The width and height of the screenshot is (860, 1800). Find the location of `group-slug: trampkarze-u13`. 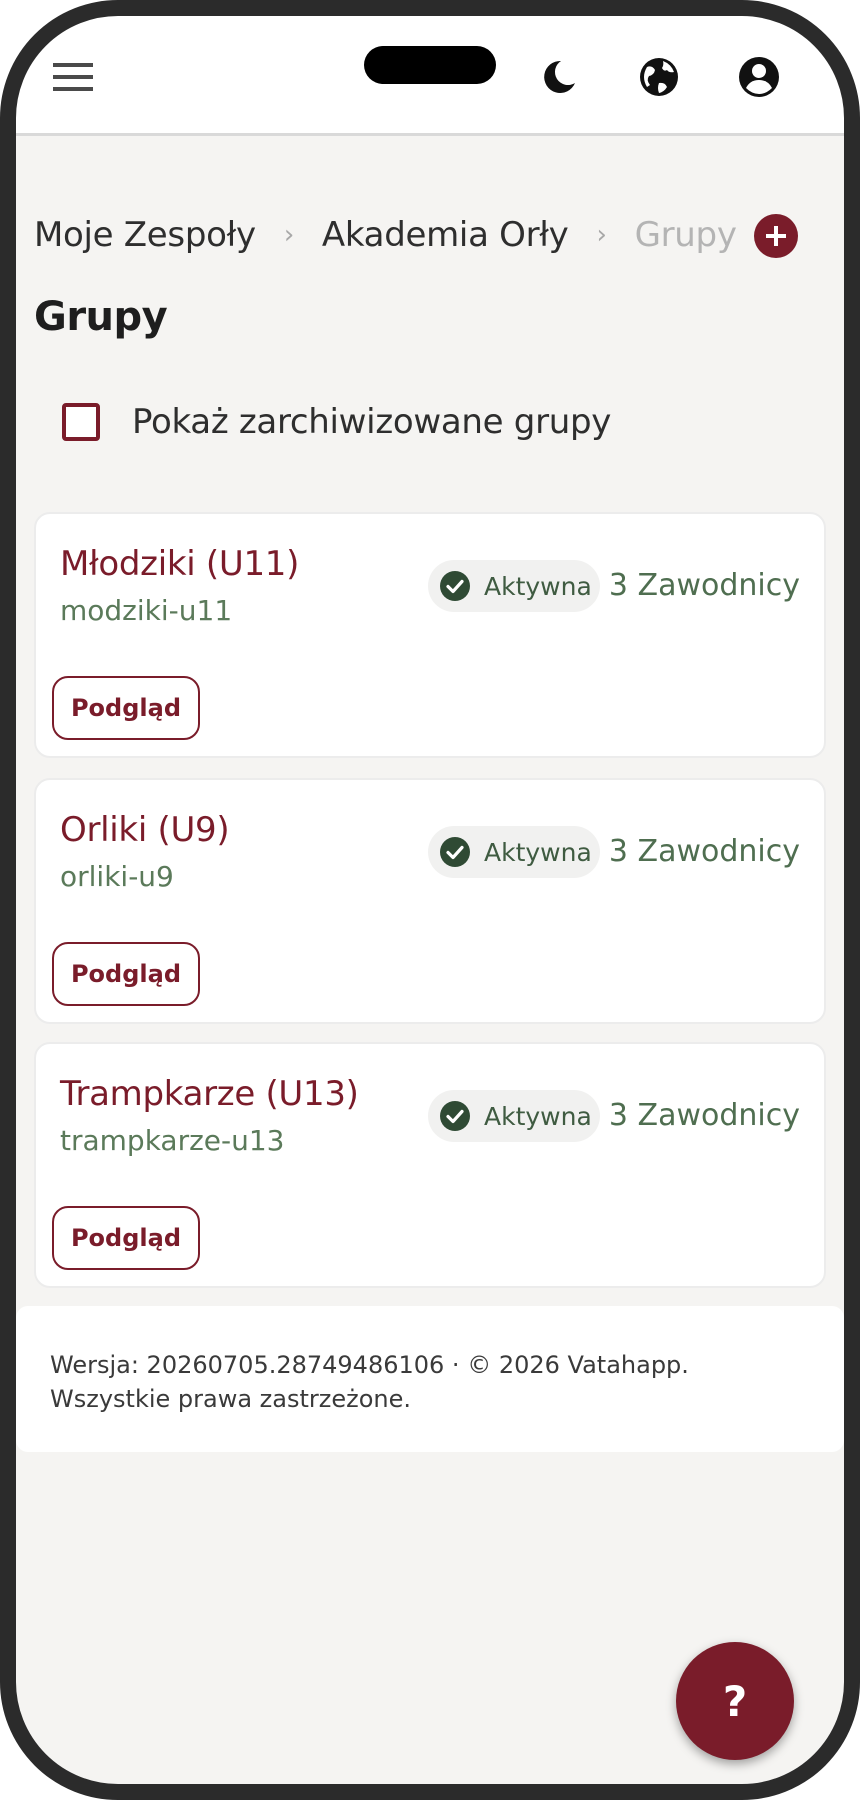

group-slug: trampkarze-u13 is located at coordinates (172, 1140).